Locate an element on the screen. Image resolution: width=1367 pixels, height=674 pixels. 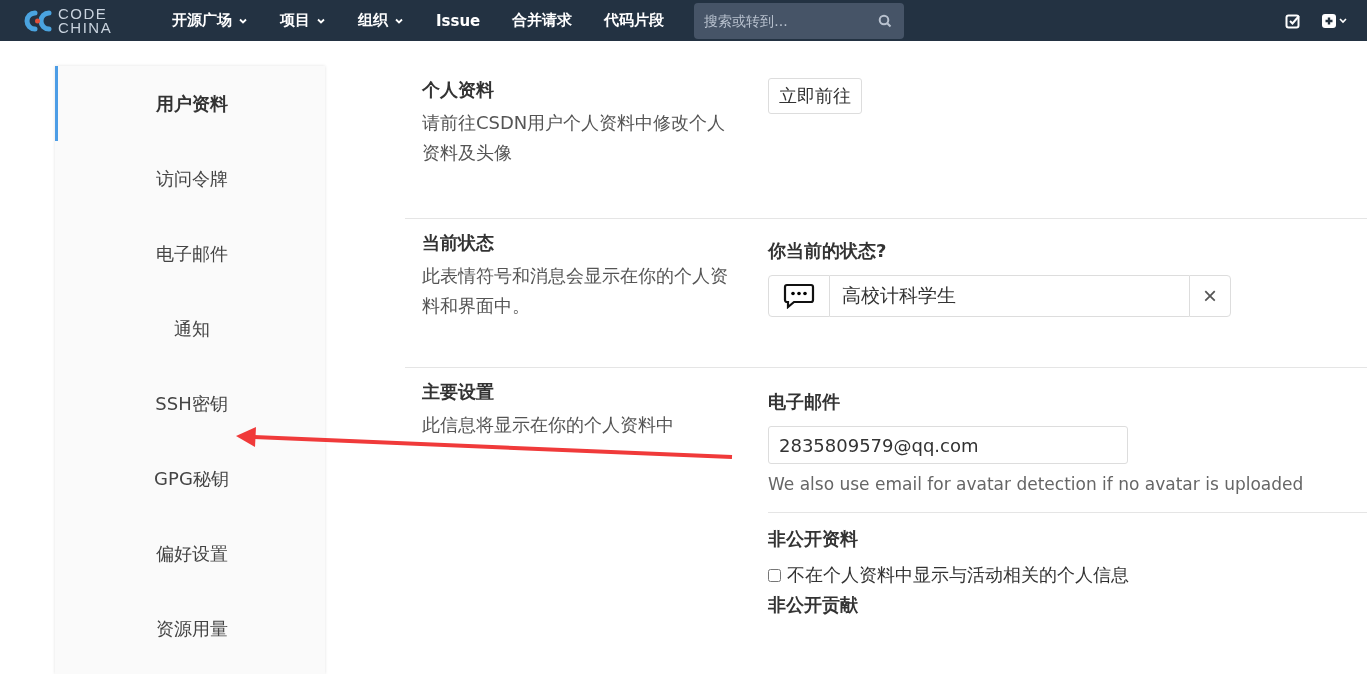
emoji-button is located at coordinates (799, 296).